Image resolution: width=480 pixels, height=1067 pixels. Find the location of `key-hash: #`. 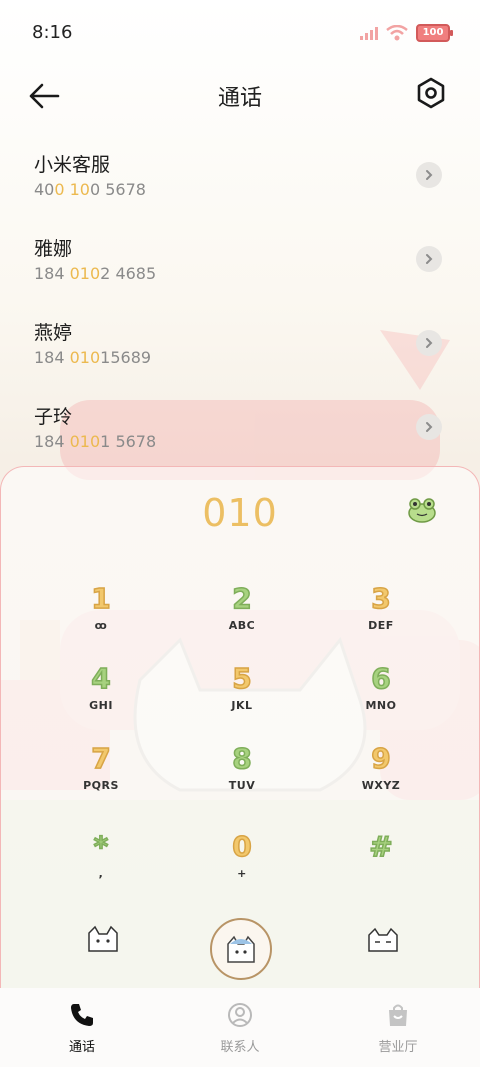

key-hash: # is located at coordinates (381, 863).